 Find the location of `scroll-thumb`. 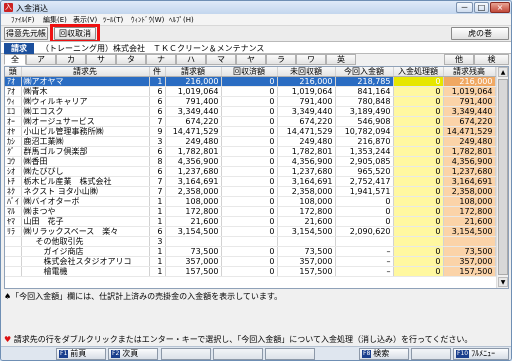

scroll-thumb is located at coordinates (503, 177).